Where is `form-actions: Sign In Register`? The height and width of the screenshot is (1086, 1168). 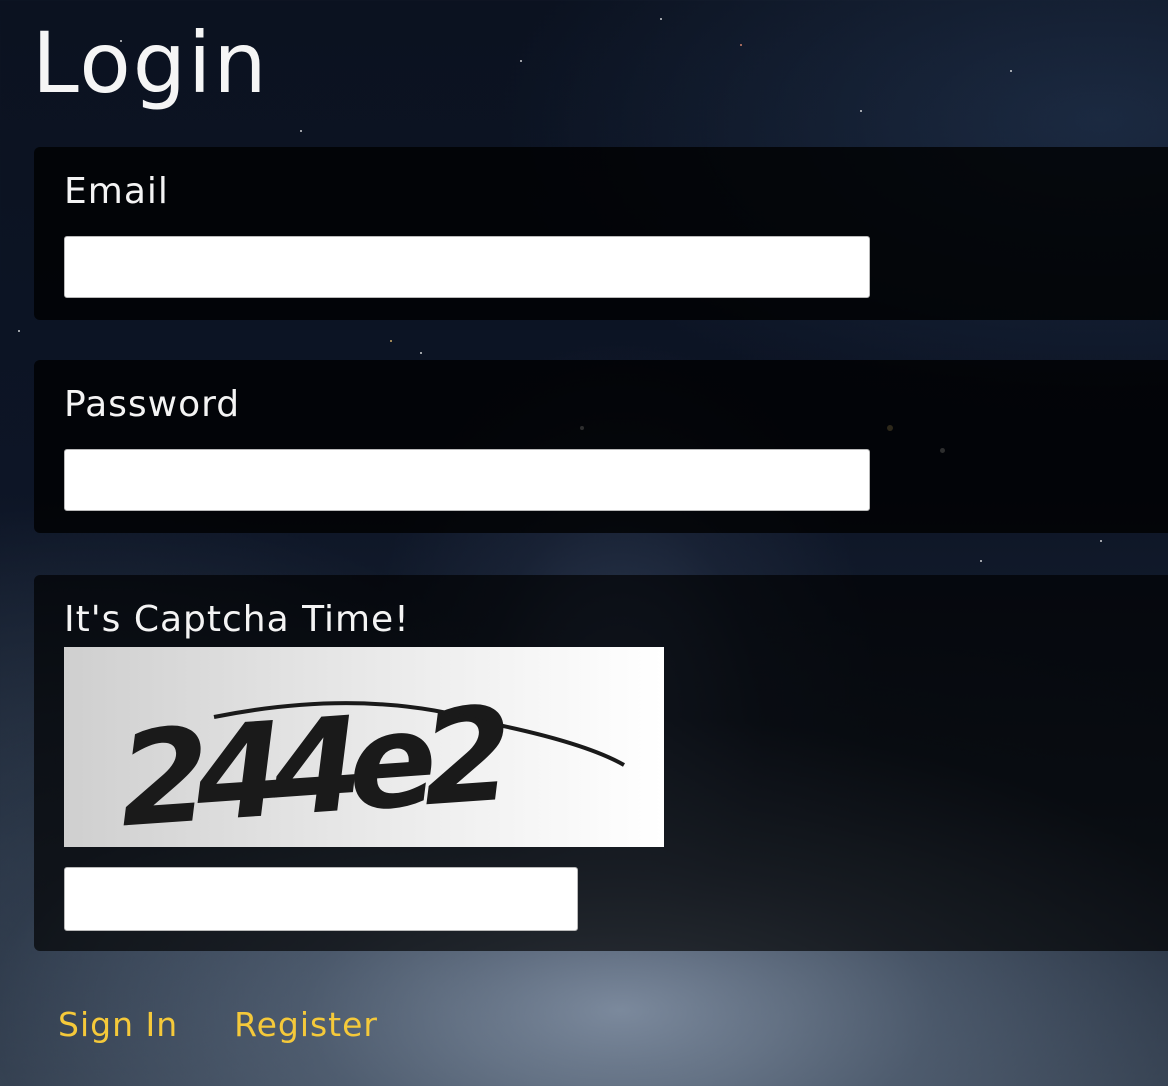
form-actions: Sign In Register is located at coordinates (218, 1024).